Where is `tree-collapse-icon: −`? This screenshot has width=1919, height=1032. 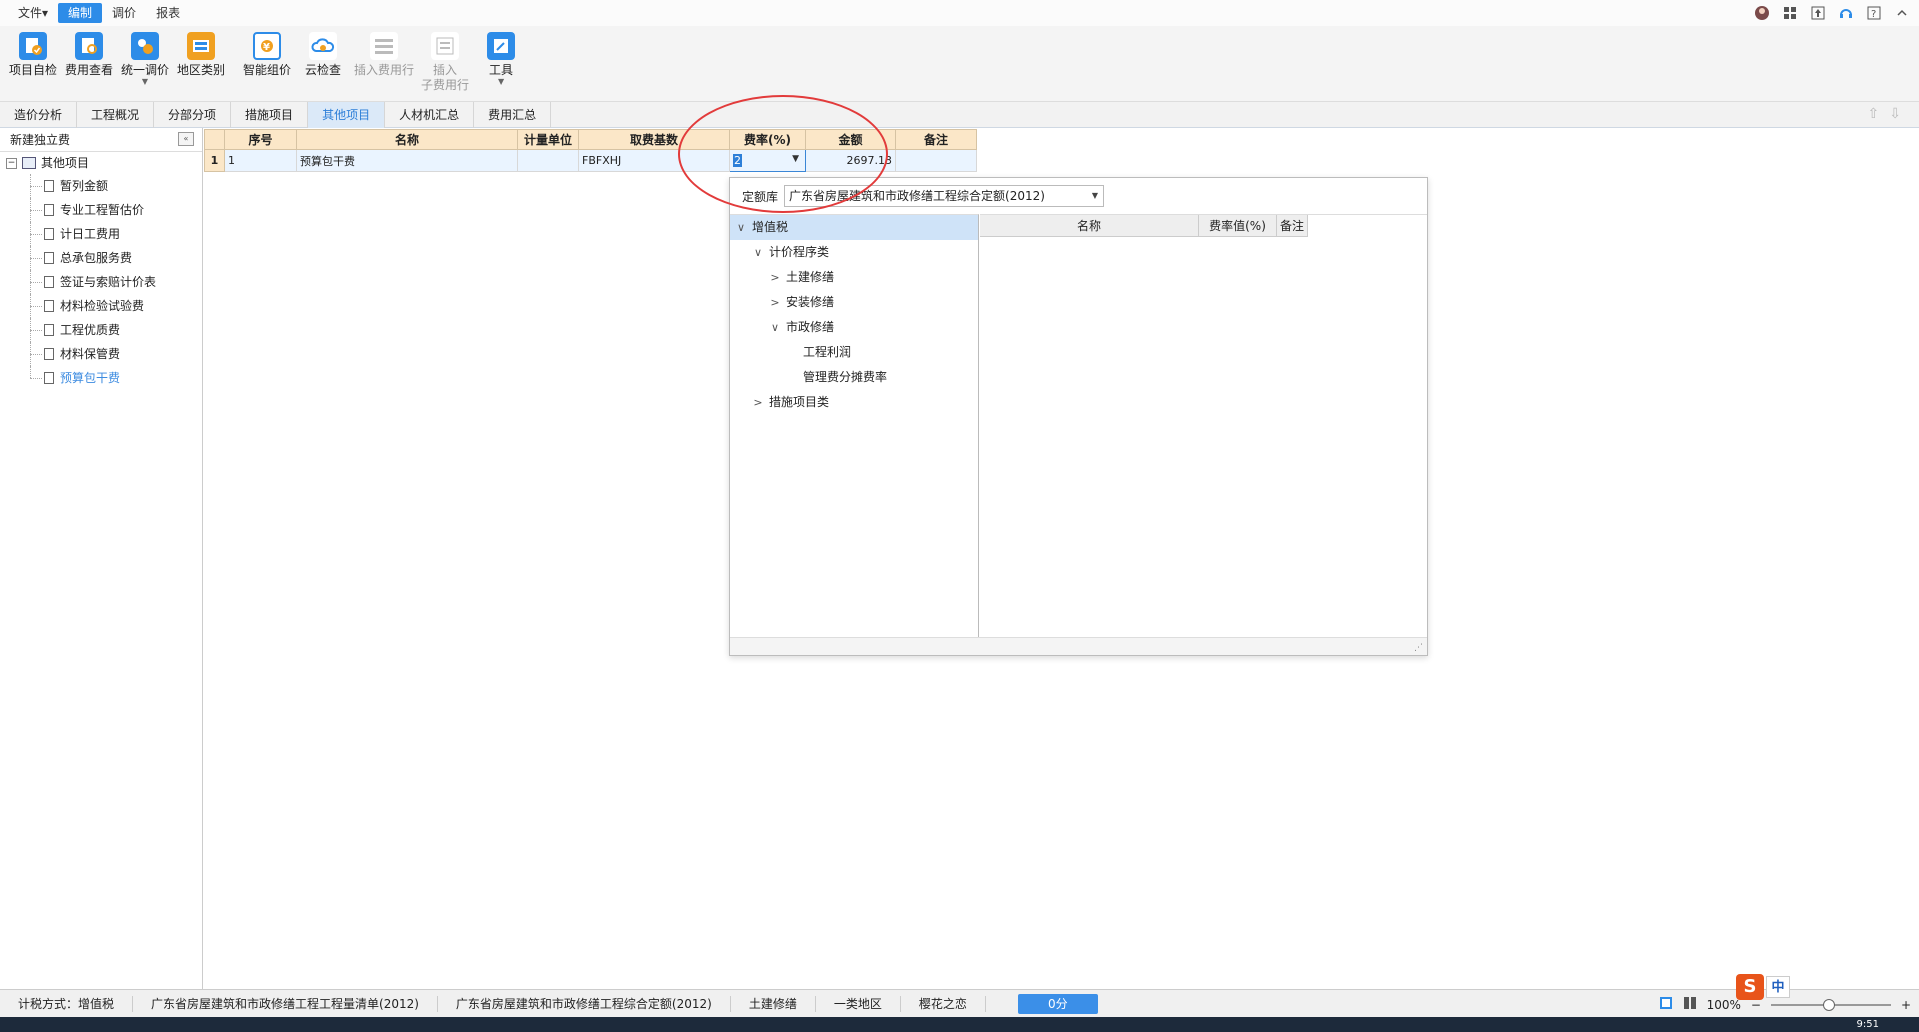
tree-collapse-icon: − is located at coordinates (11, 163).